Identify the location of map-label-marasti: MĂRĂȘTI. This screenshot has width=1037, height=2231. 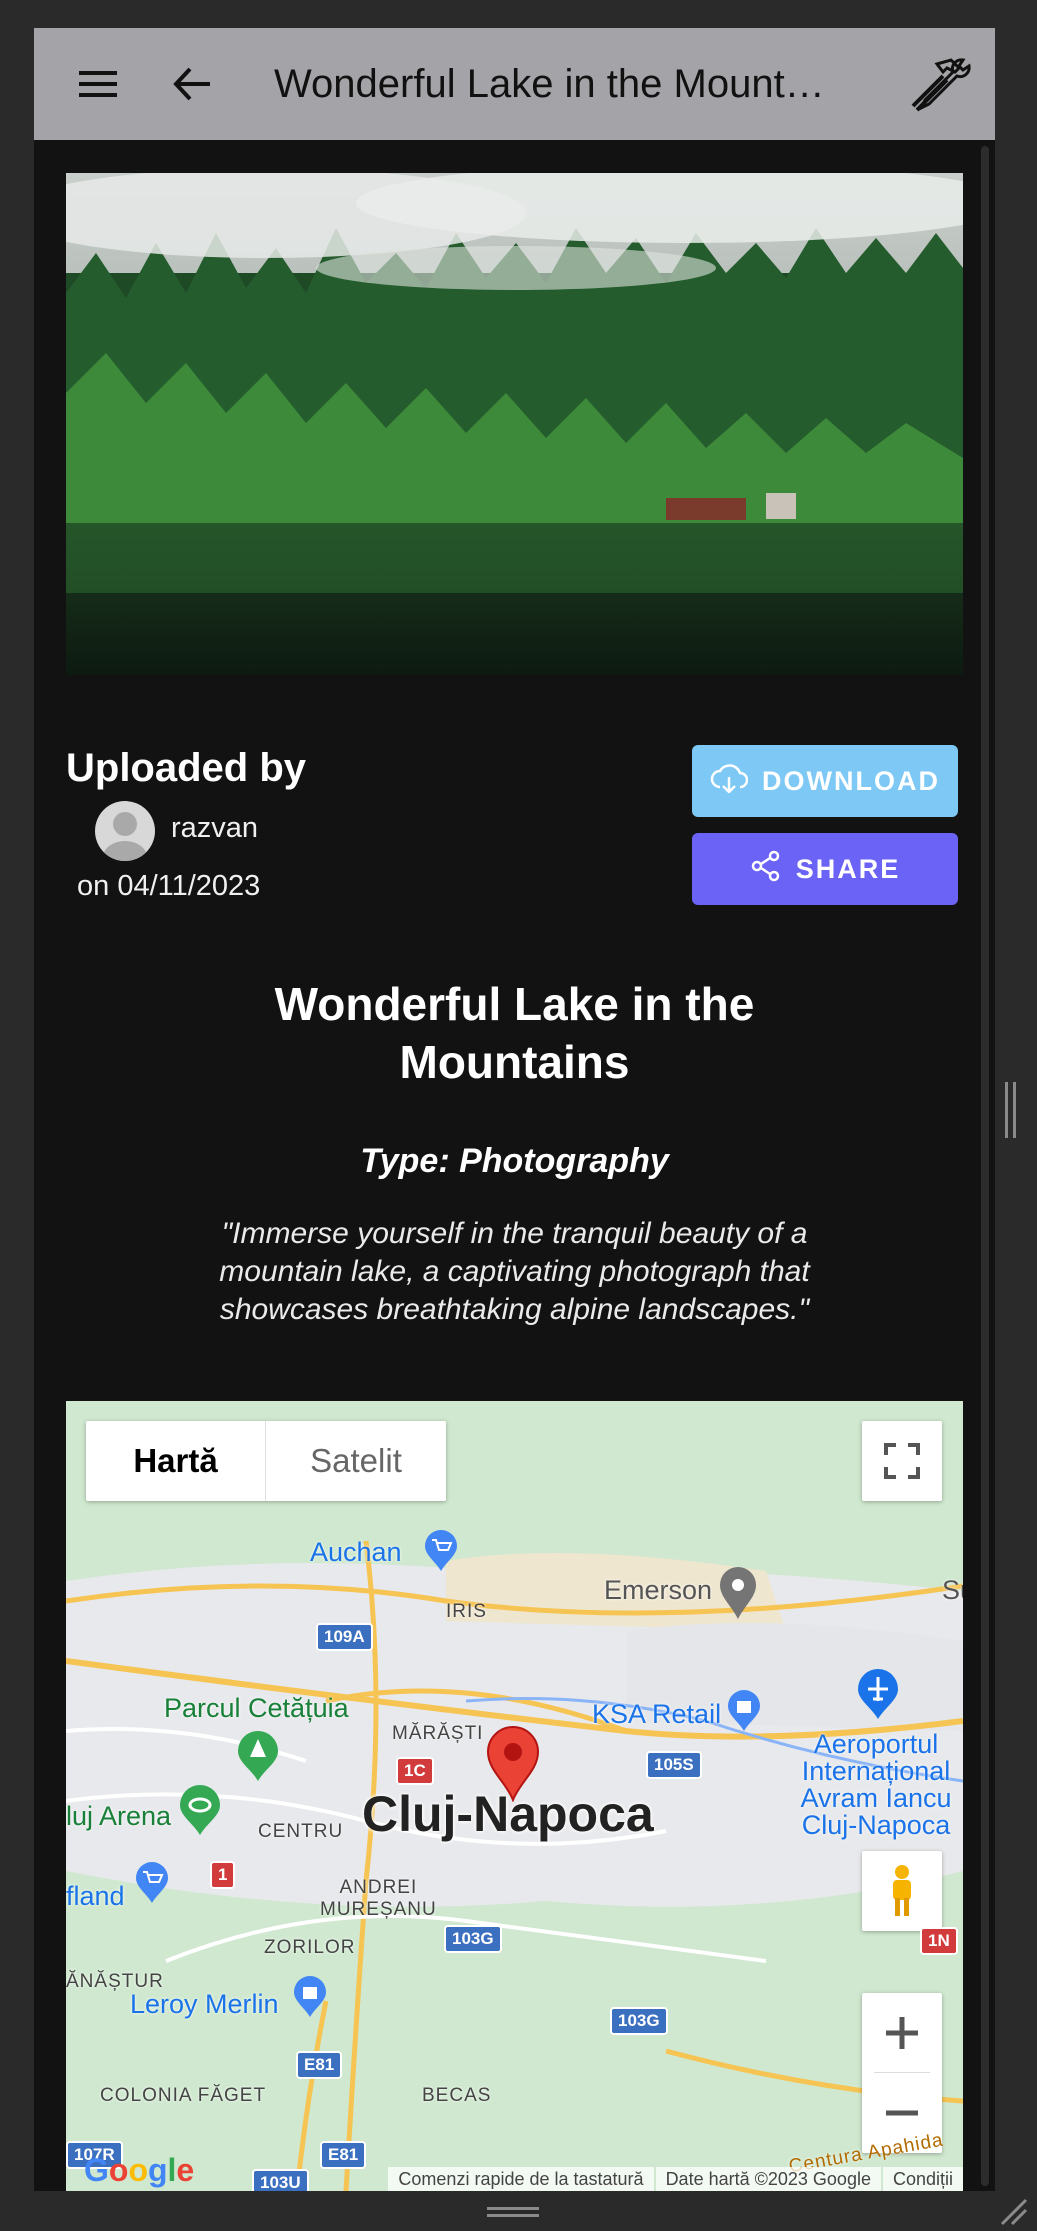
(438, 1733).